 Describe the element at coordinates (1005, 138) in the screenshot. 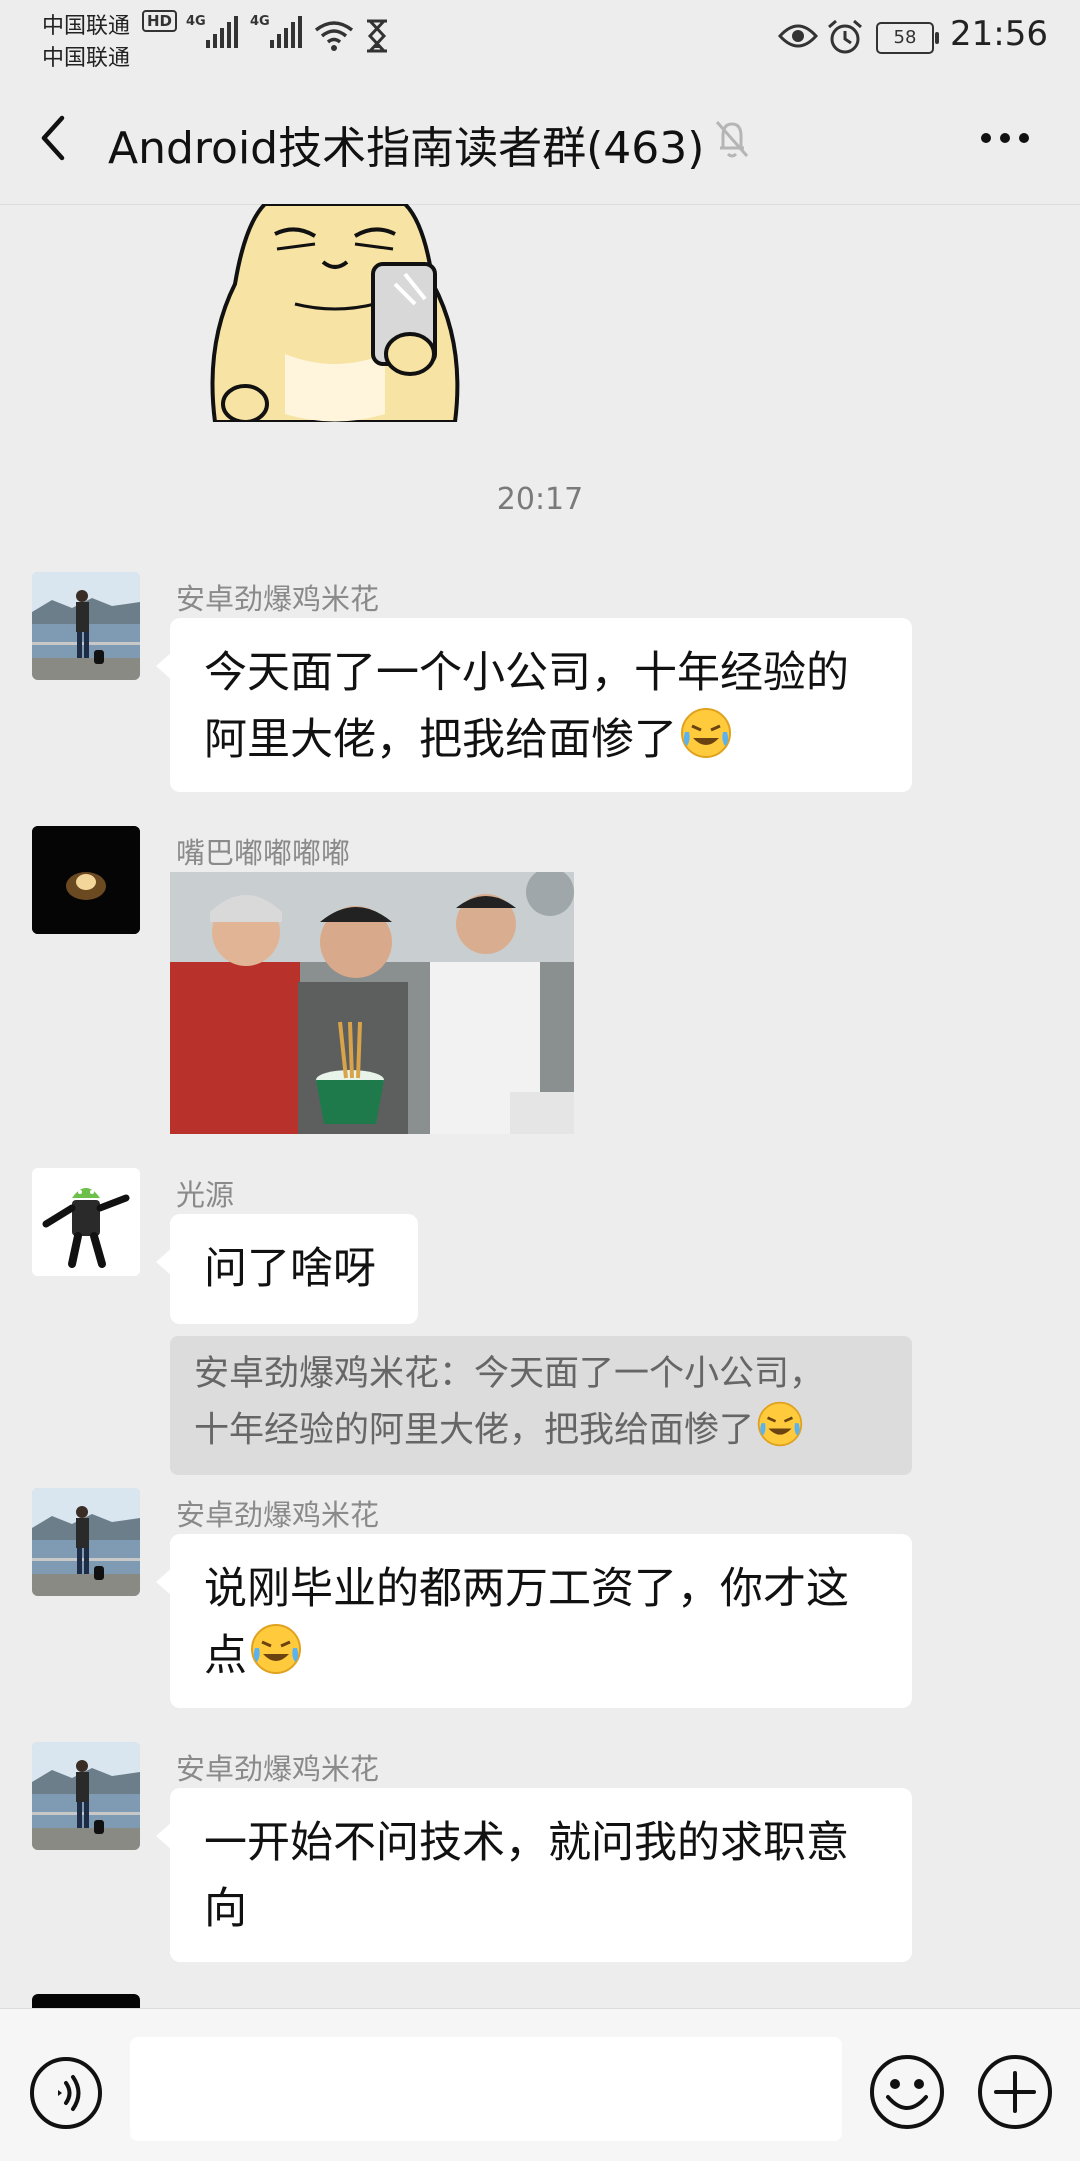

I see `more-dots-icon` at that location.